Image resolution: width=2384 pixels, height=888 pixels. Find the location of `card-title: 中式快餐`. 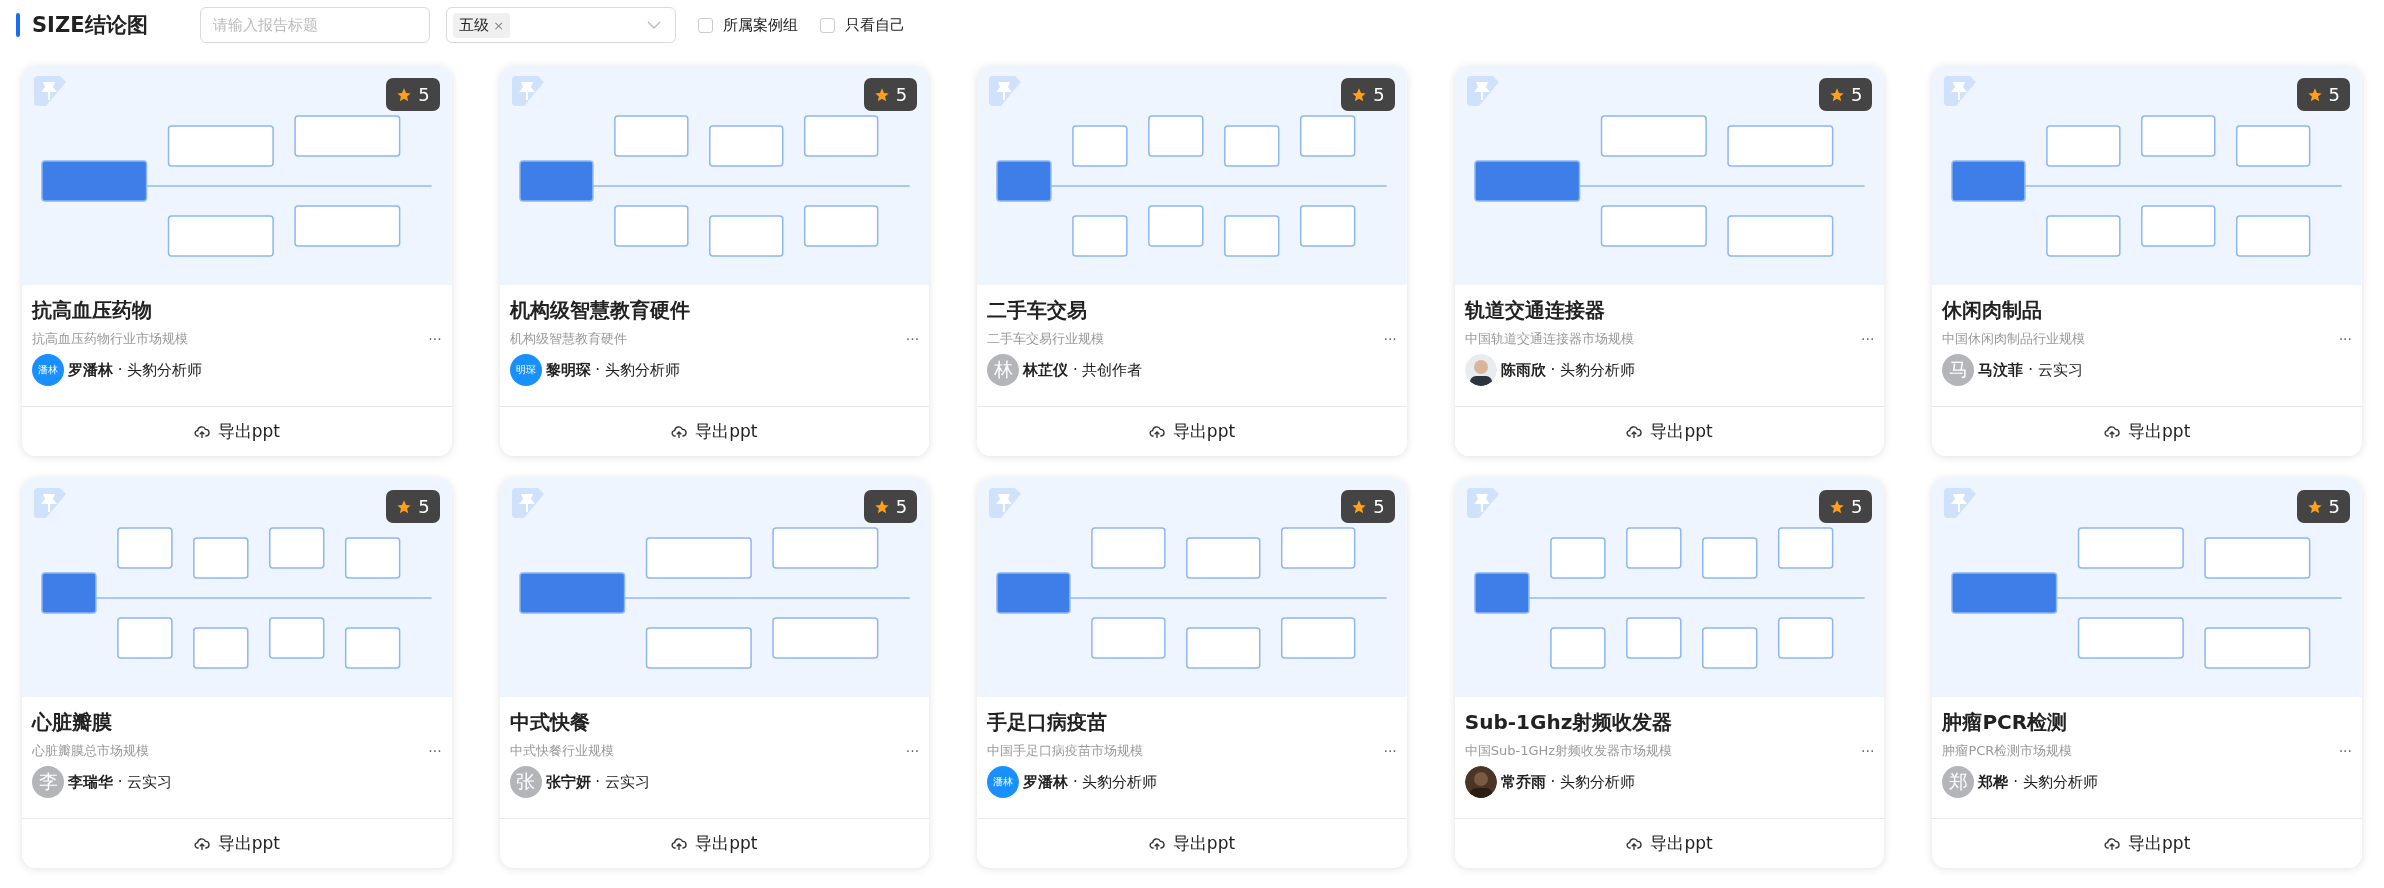

card-title: 中式快餐 is located at coordinates (550, 722).